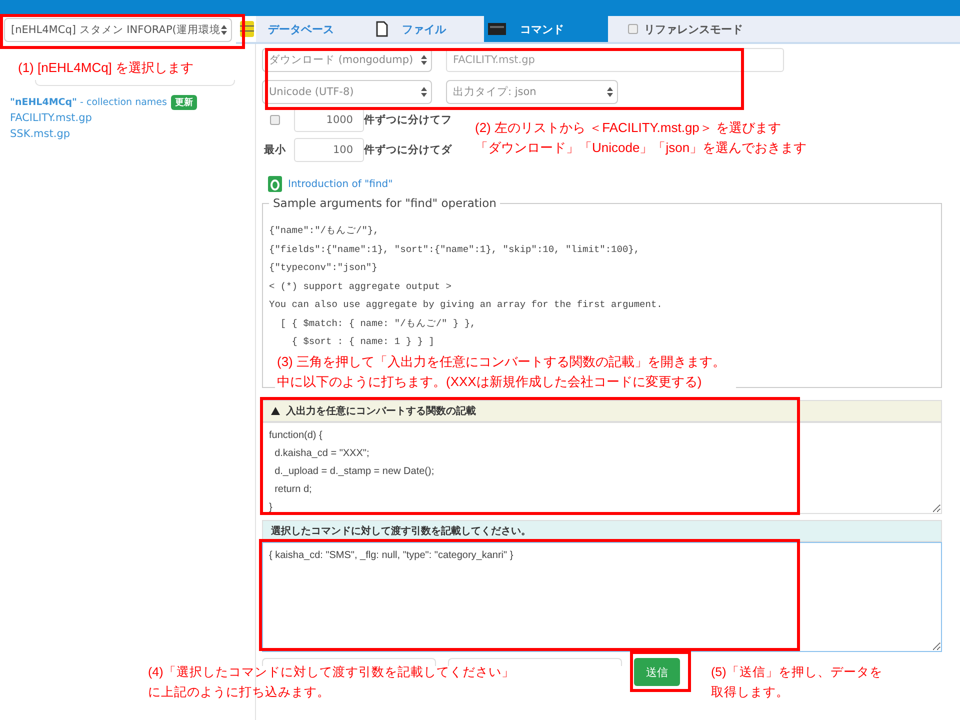 Image resolution: width=960 pixels, height=720 pixels. I want to click on converter-title: 入出力を任意にコンバートする関数の記載, so click(381, 411).